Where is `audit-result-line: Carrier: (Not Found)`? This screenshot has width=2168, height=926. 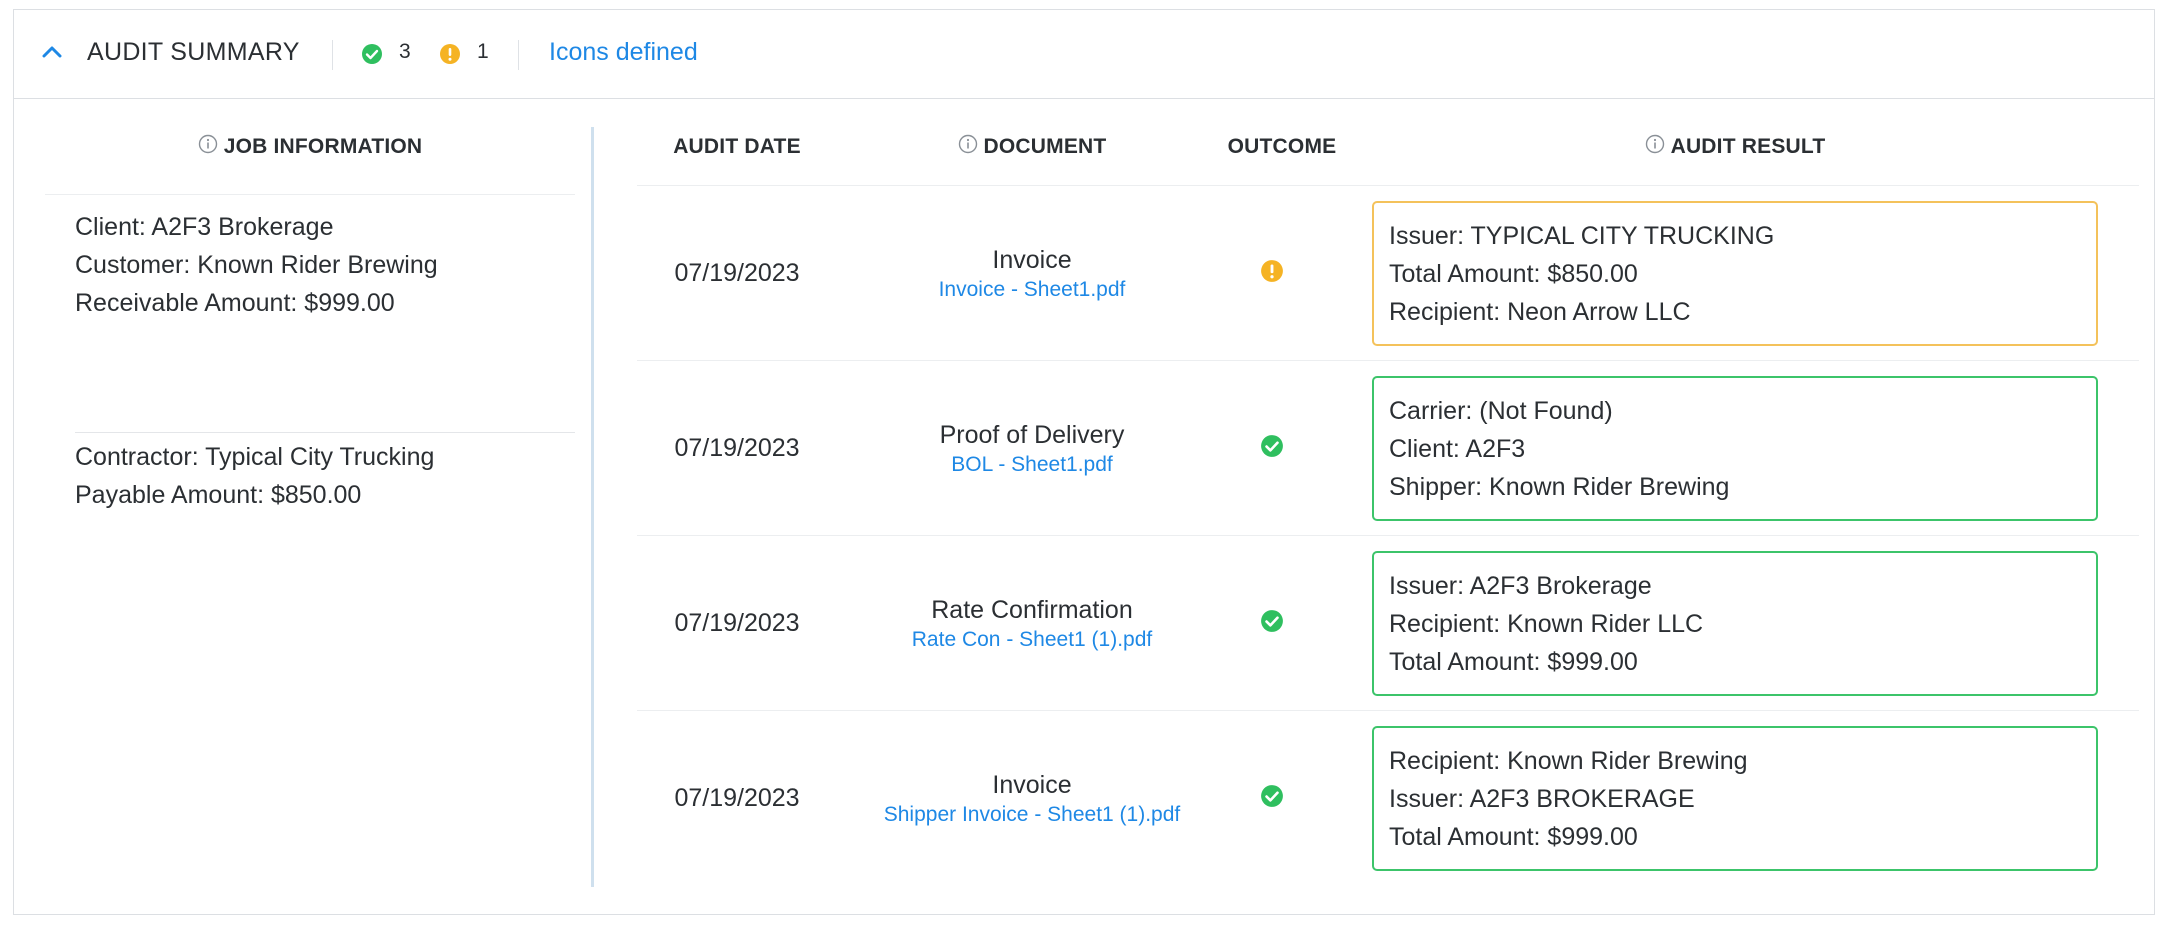
audit-result-line: Carrier: (Not Found) is located at coordinates (1501, 411).